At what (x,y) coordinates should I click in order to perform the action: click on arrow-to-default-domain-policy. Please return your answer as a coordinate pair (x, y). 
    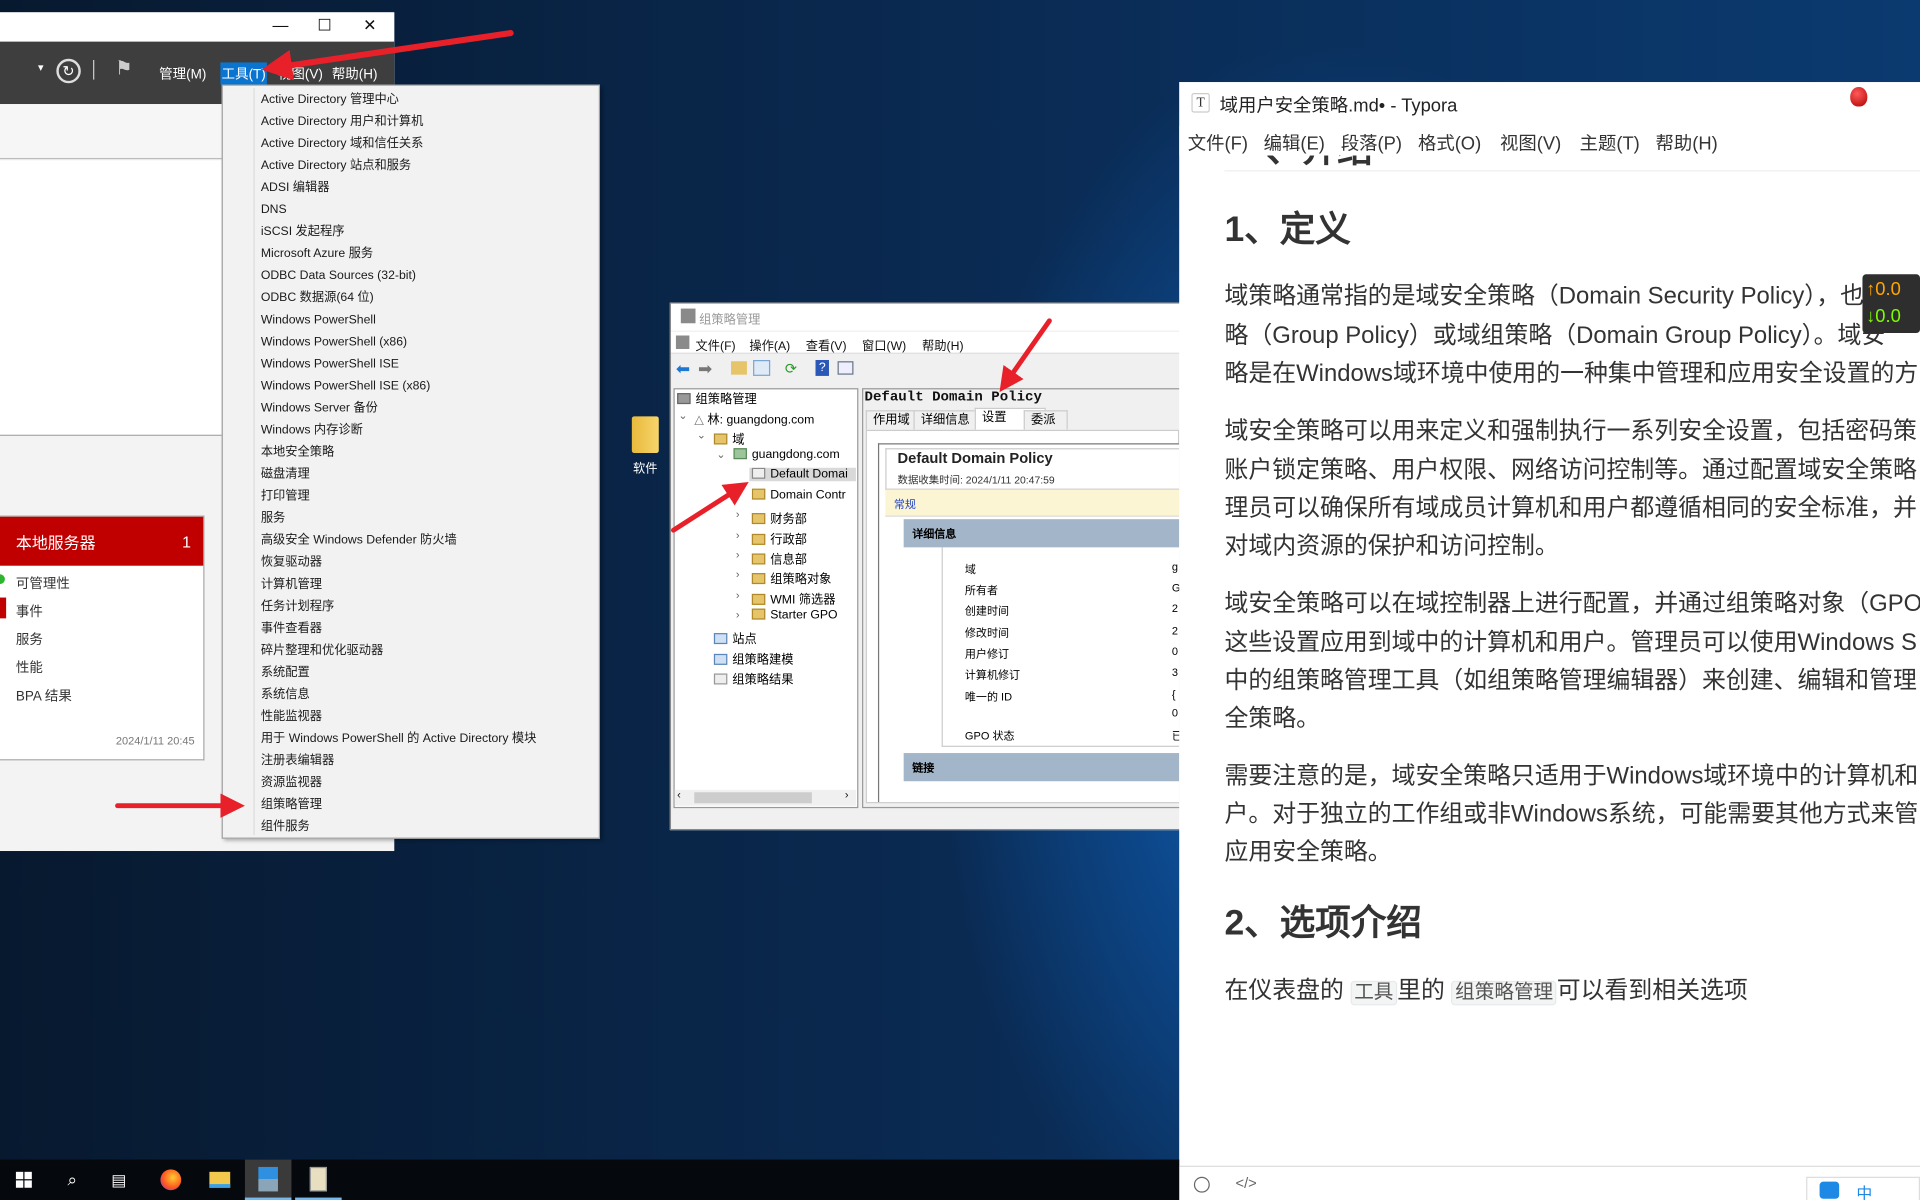
    Looking at the image, I should click on (710, 507).